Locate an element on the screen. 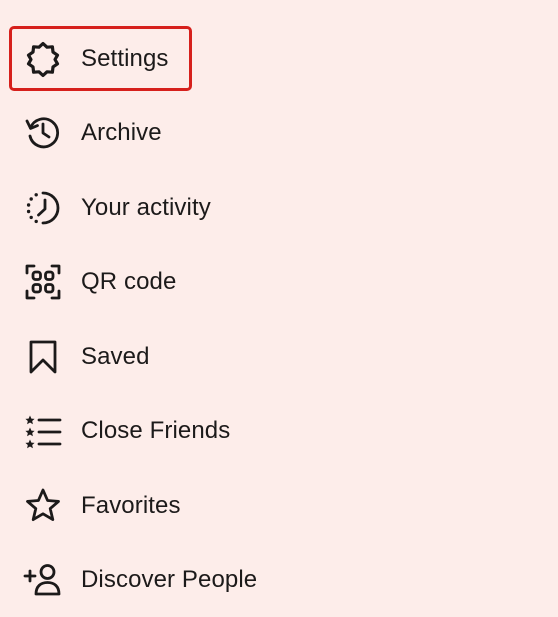  menu-item-your-activity: Your activity is located at coordinates (279, 208).